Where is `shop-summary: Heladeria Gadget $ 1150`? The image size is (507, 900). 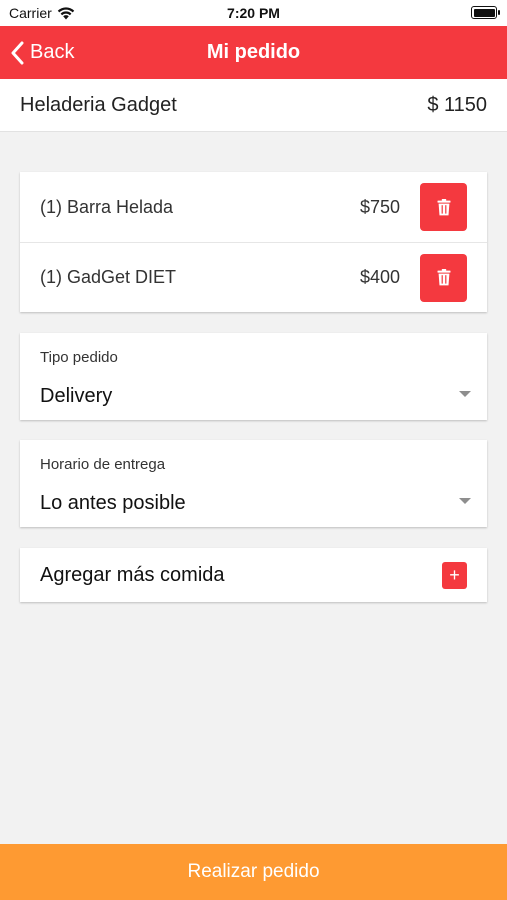
shop-summary: Heladeria Gadget $ 1150 is located at coordinates (253, 105).